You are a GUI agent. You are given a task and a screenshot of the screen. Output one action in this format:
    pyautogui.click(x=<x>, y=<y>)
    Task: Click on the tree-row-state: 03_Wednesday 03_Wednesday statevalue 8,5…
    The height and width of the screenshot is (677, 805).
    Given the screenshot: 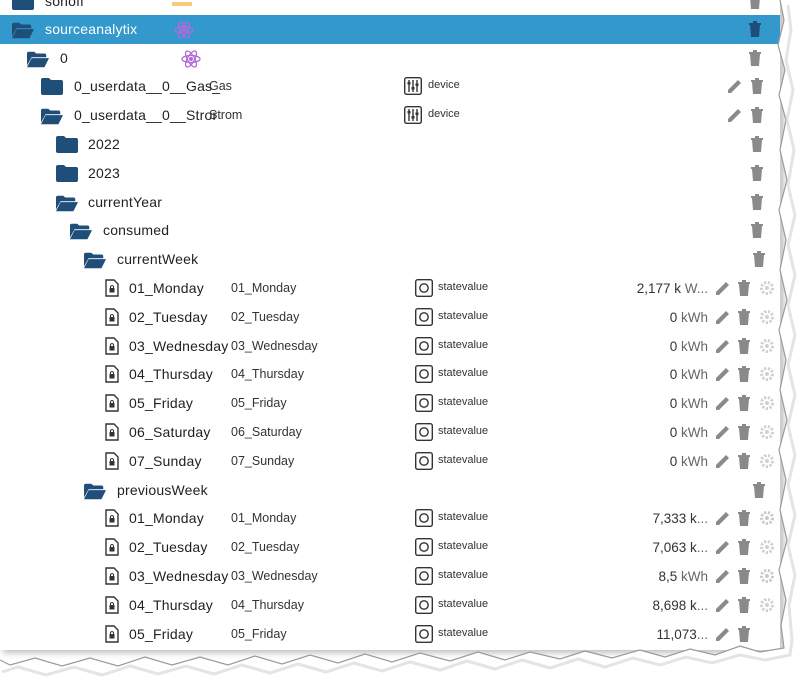 What is the action you would take?
    pyautogui.click(x=390, y=576)
    